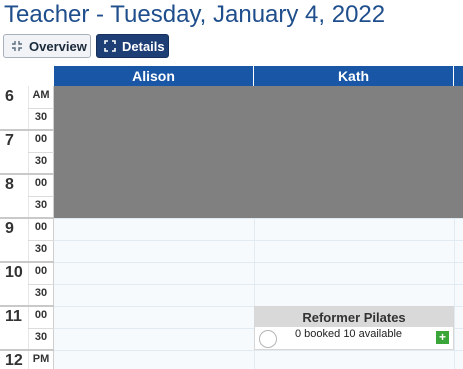  What do you see at coordinates (9, 184) in the screenshot?
I see `hour-label: 8` at bounding box center [9, 184].